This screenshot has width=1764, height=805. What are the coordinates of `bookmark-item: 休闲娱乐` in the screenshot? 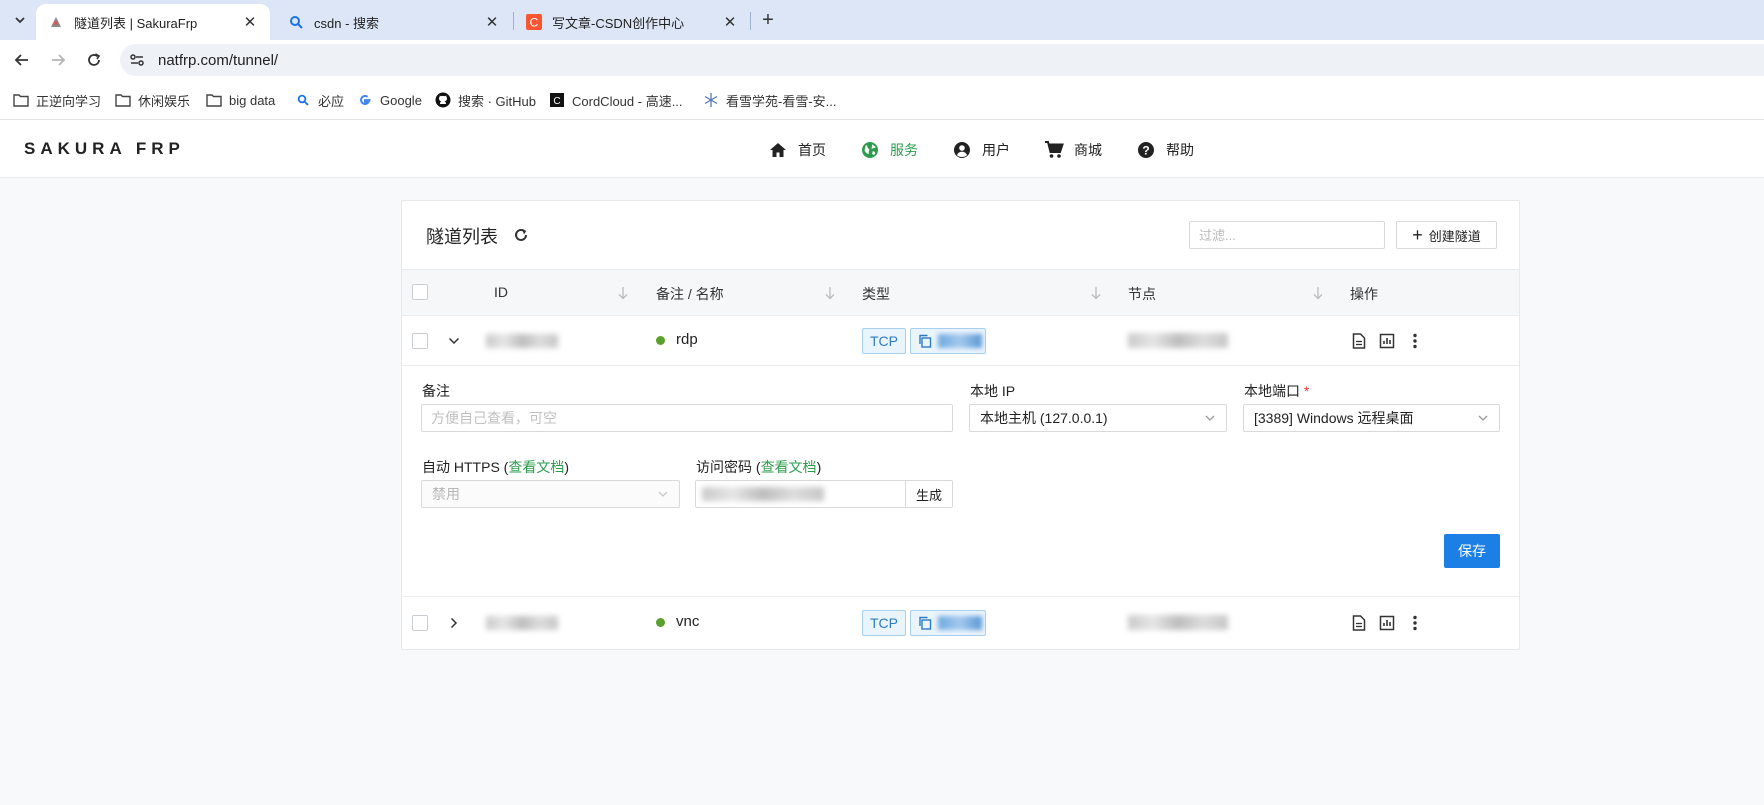 It's located at (152, 100).